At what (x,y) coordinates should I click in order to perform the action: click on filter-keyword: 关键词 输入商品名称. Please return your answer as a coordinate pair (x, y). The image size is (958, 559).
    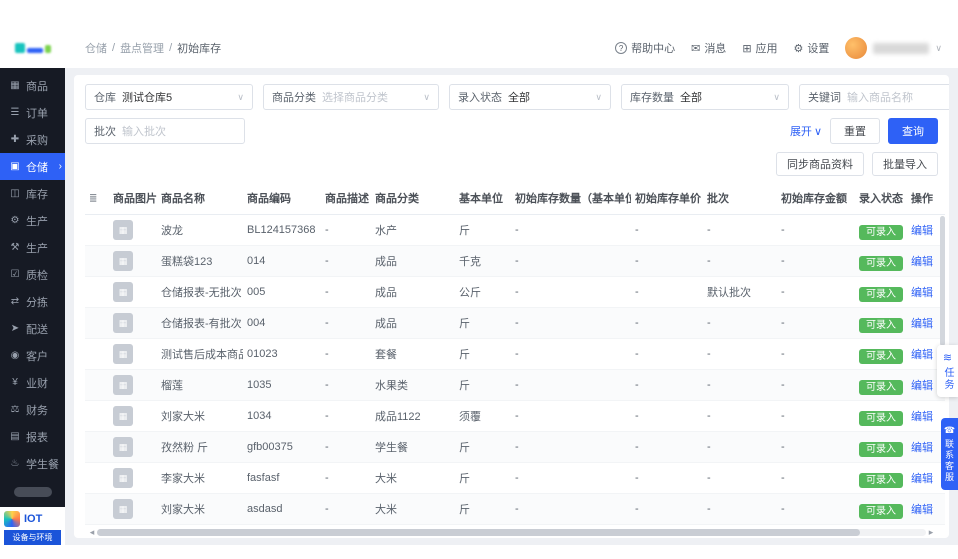
    Looking at the image, I should click on (874, 97).